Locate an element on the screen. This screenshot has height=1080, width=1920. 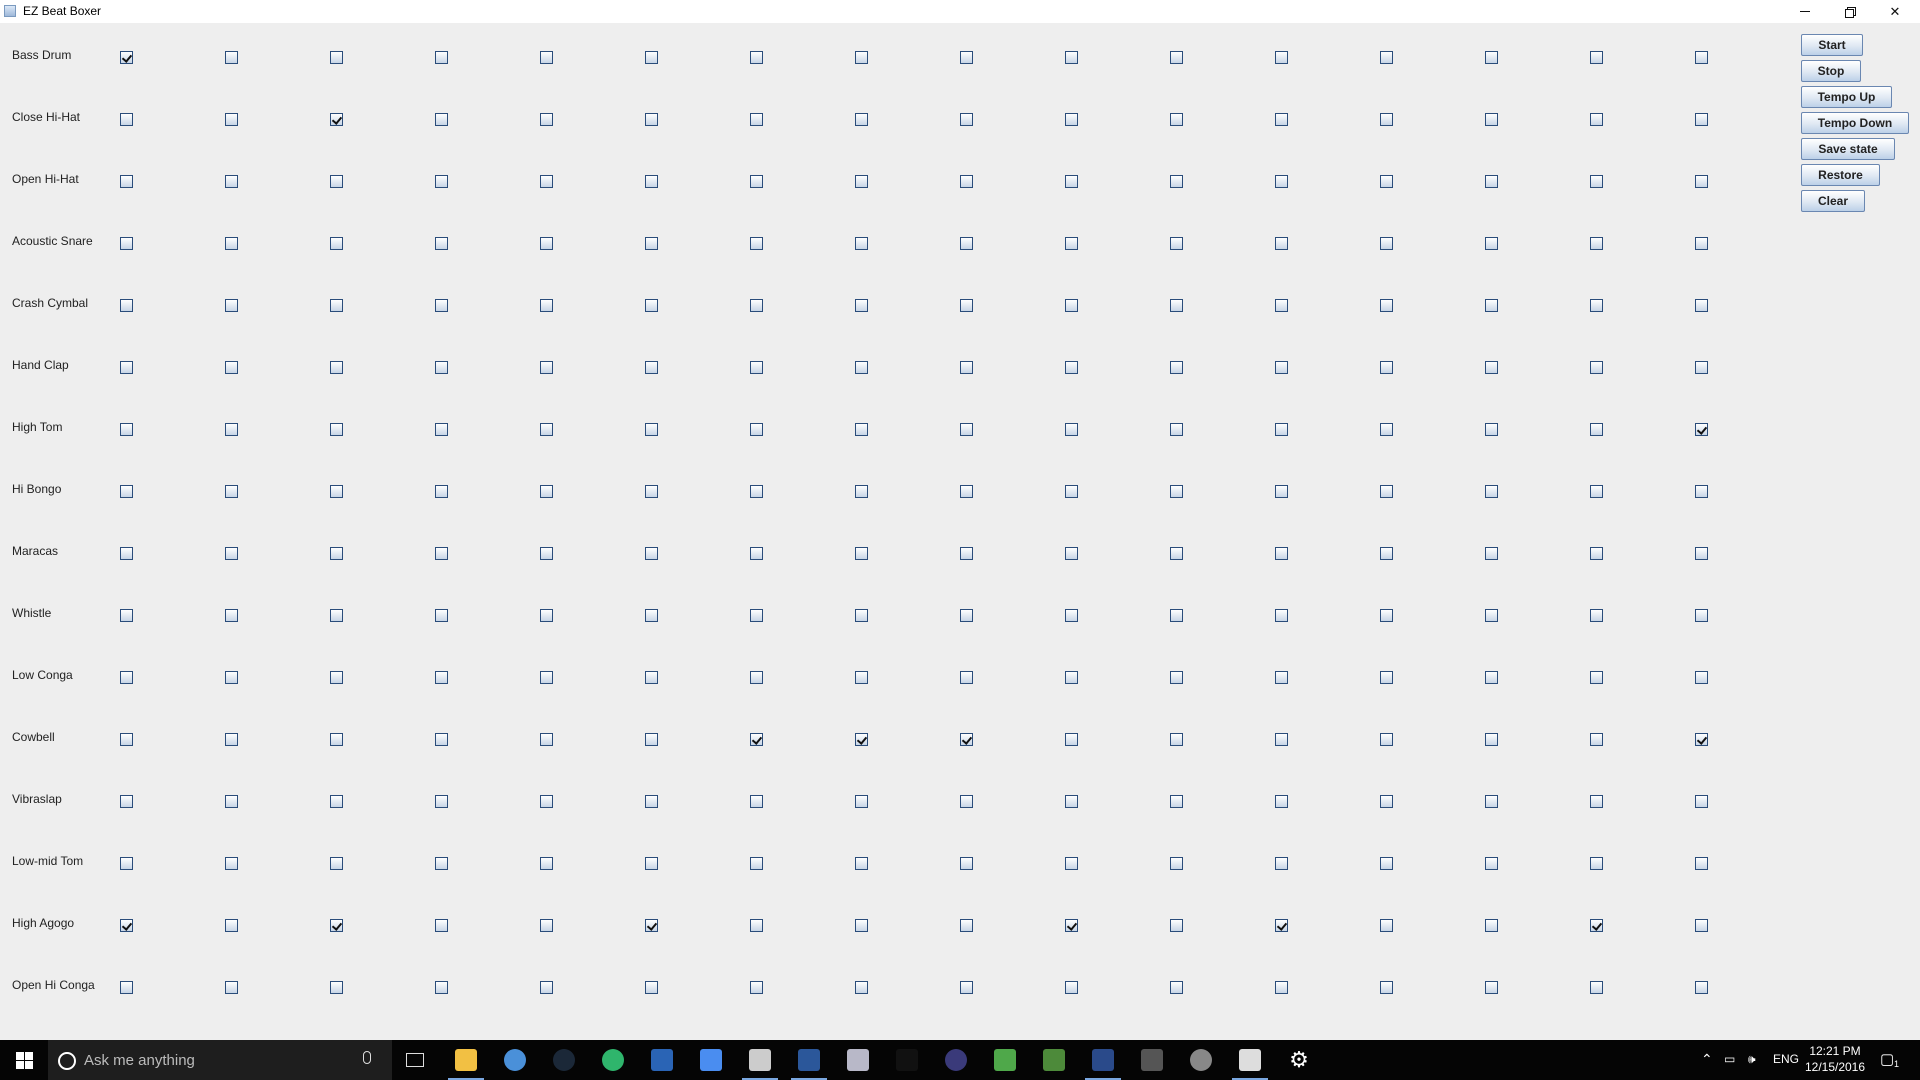
app-globe-taskbar-icon is located at coordinates (1054, 1060).